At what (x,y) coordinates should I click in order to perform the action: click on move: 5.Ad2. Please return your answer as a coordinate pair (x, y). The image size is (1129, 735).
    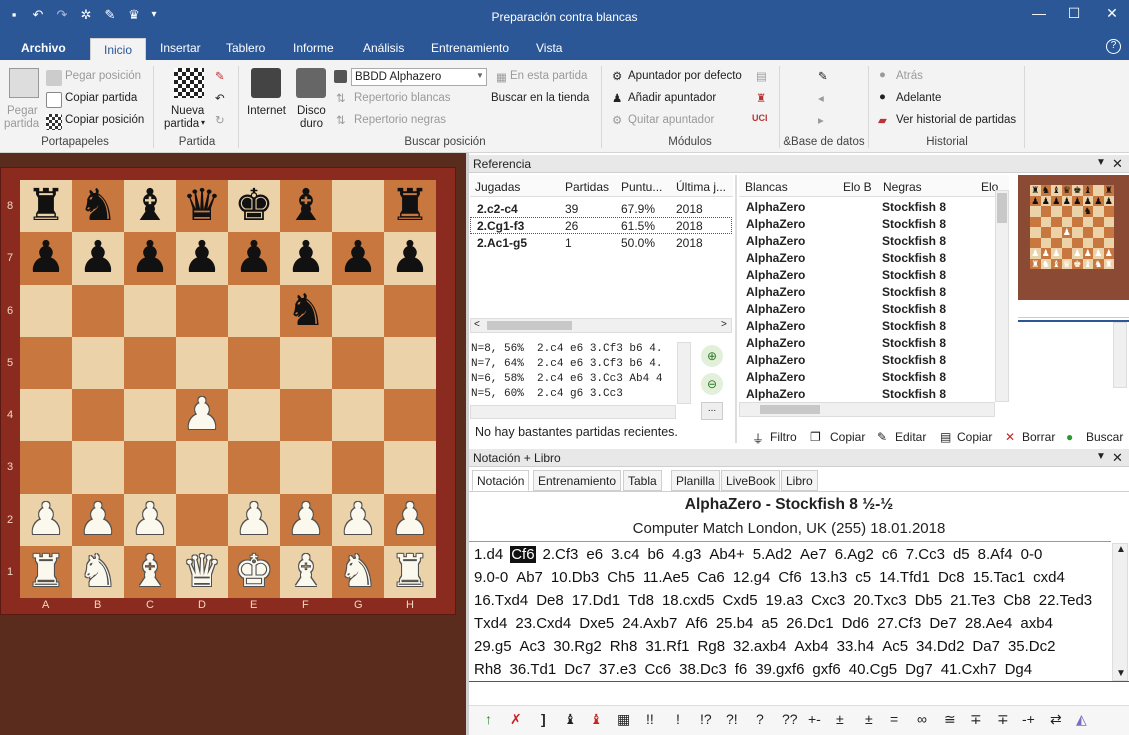
    Looking at the image, I should click on (772, 554).